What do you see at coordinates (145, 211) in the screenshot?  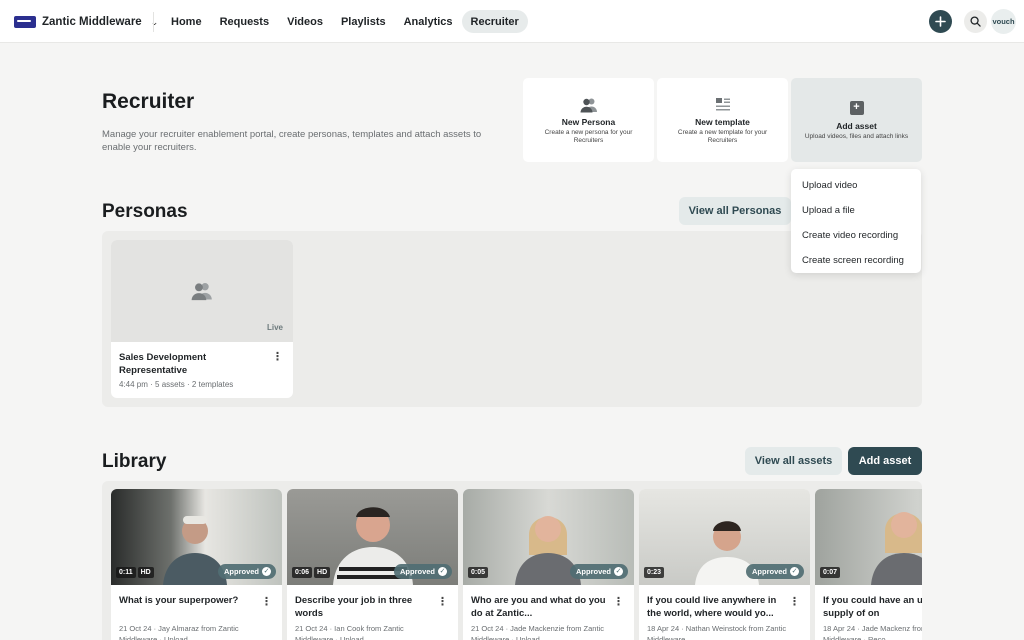 I see `personas-title: Personas` at bounding box center [145, 211].